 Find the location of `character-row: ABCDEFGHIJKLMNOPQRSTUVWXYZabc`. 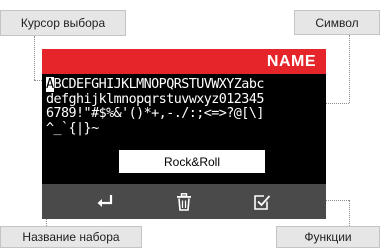

character-row: ABCDEFGHIJKLMNOPQRSTUVWXYZabc is located at coordinates (185, 85).